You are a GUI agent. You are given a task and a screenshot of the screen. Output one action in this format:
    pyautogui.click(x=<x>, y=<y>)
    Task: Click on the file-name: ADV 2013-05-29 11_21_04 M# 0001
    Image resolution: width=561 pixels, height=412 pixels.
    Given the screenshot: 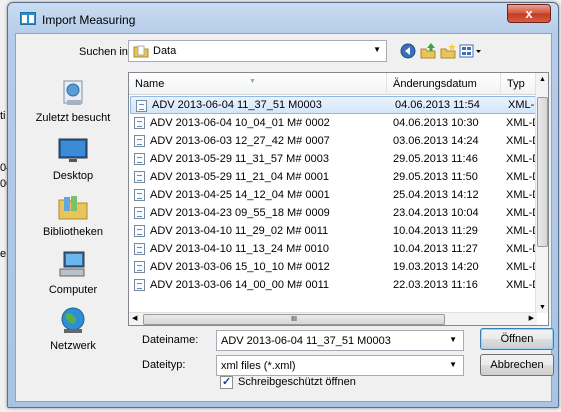 What is the action you would take?
    pyautogui.click(x=239, y=177)
    